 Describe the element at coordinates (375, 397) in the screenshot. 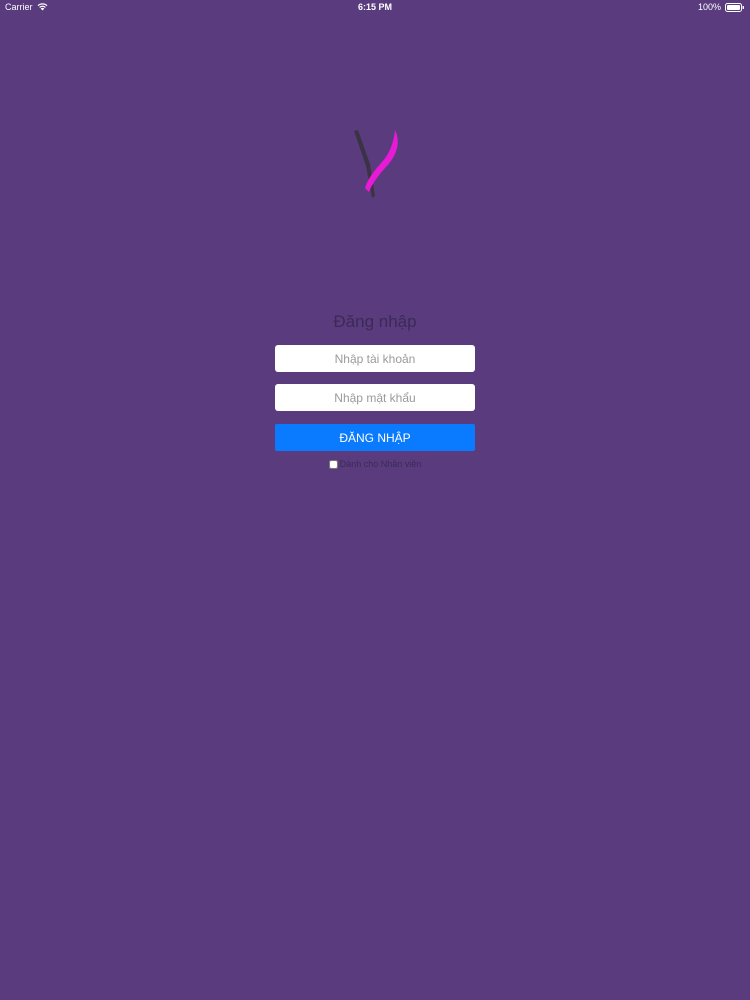

I see `password-input` at that location.